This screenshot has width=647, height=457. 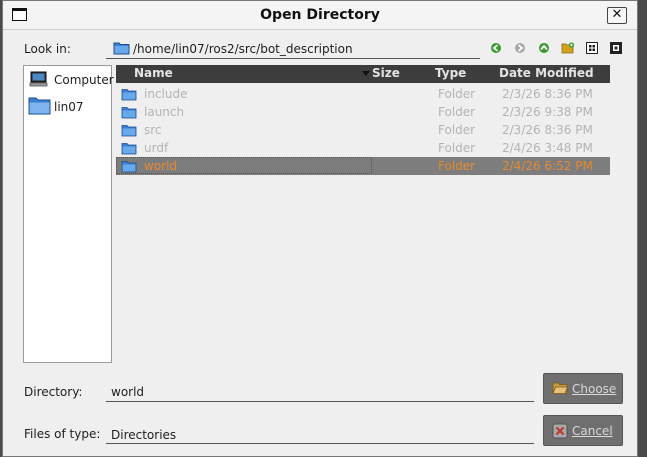 I want to click on look-in-label: Look in:, so click(x=47, y=49).